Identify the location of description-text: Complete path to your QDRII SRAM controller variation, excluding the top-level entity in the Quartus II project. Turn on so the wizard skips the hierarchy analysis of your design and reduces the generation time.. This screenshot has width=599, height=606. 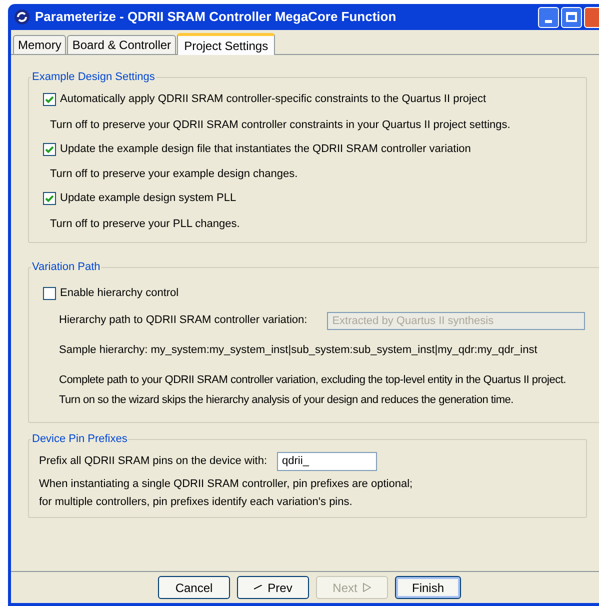
(313, 390).